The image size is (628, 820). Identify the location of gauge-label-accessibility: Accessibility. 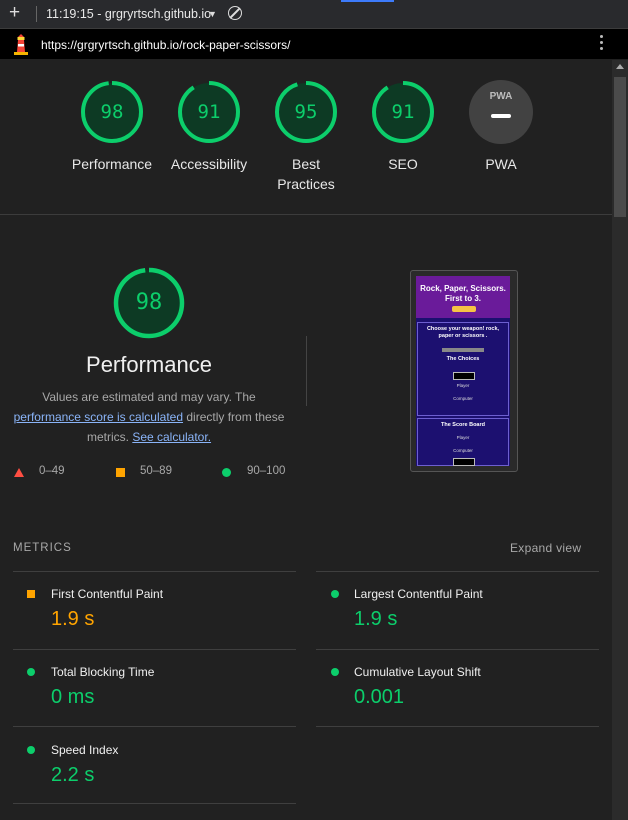
(209, 164).